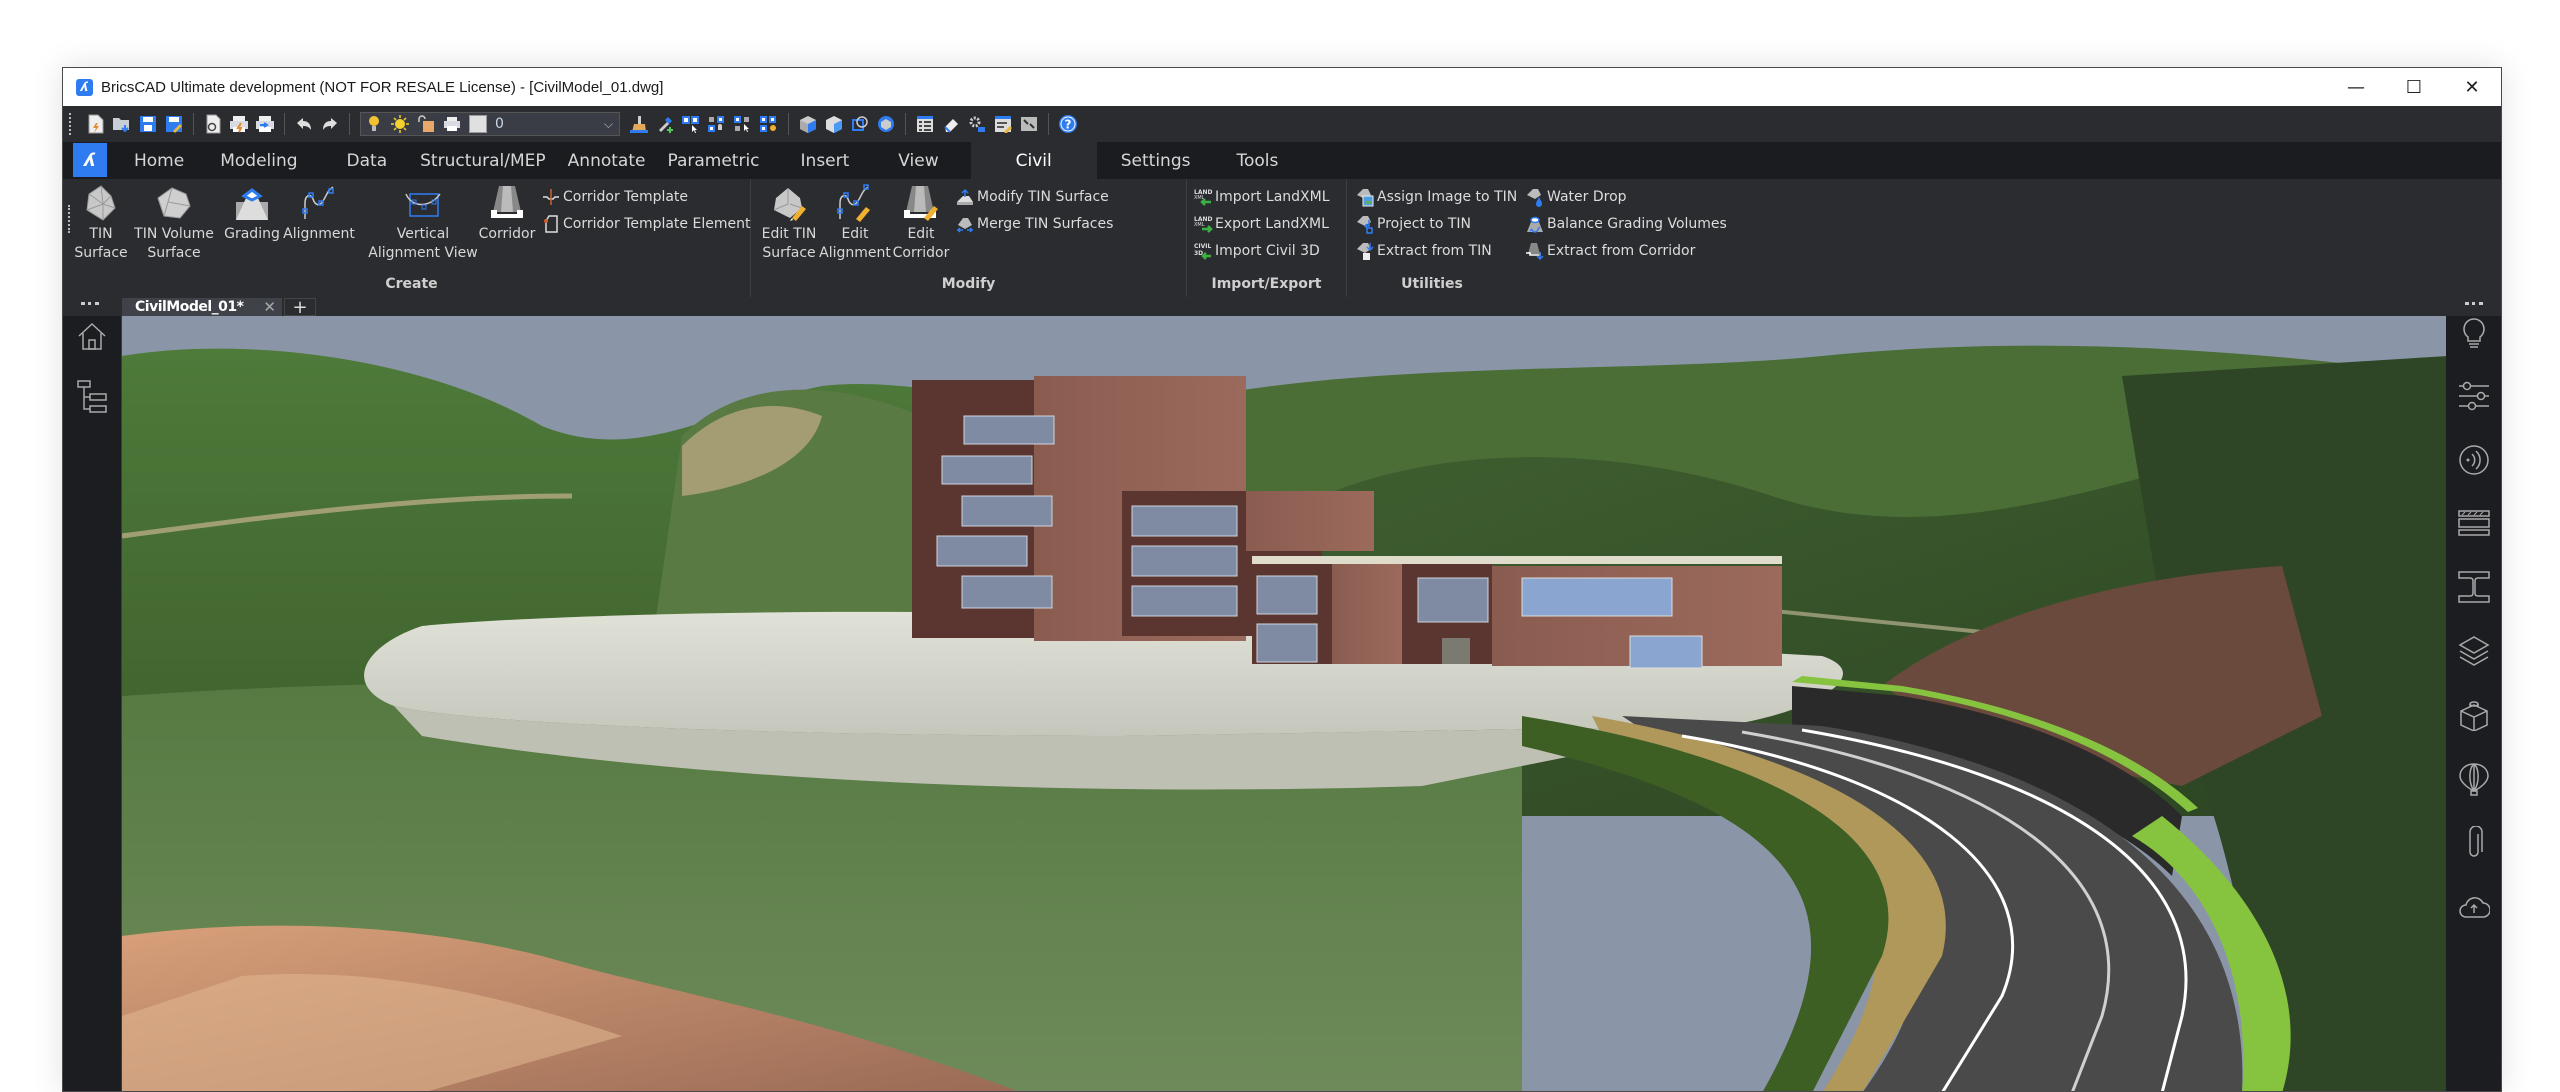  What do you see at coordinates (1029, 124) in the screenshot?
I see `window-icon` at bounding box center [1029, 124].